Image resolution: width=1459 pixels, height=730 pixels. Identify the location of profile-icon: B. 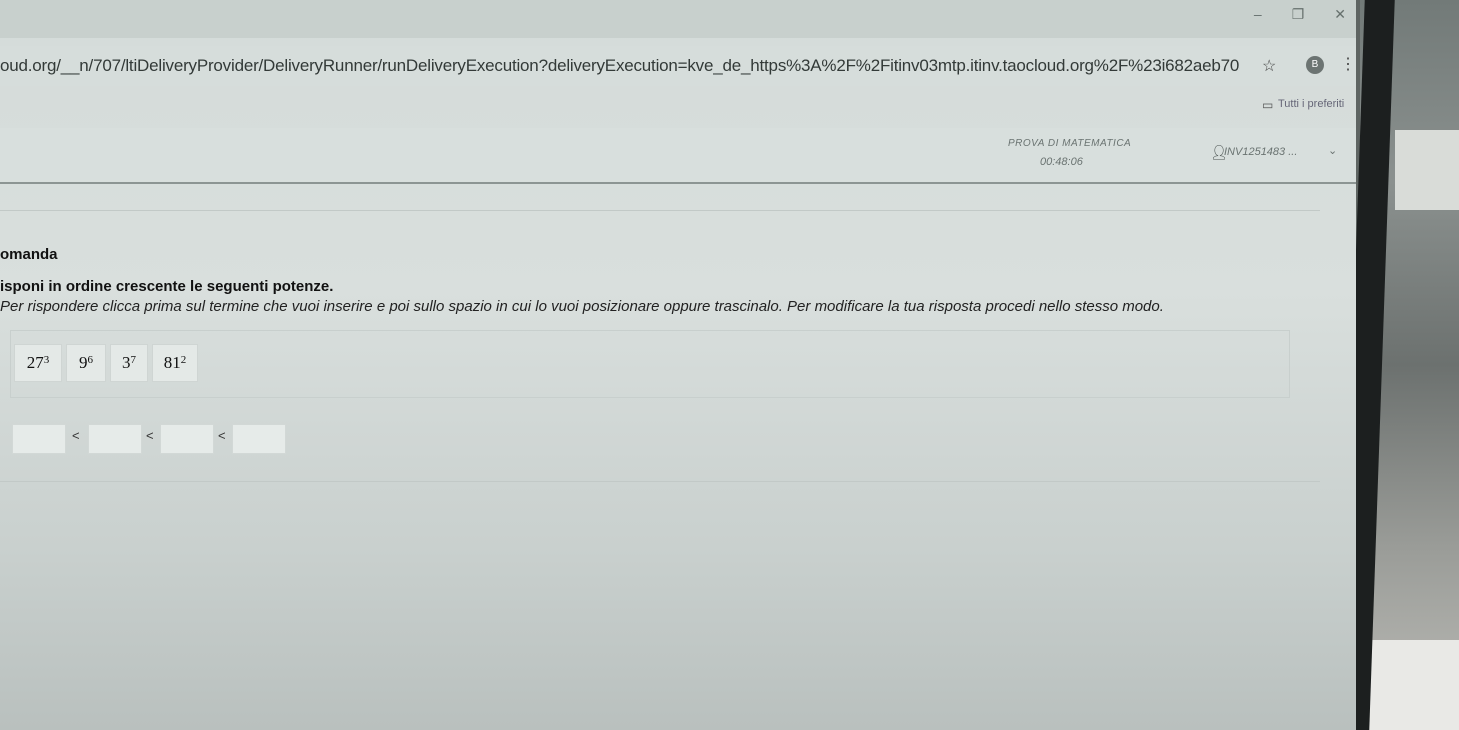
(1315, 65).